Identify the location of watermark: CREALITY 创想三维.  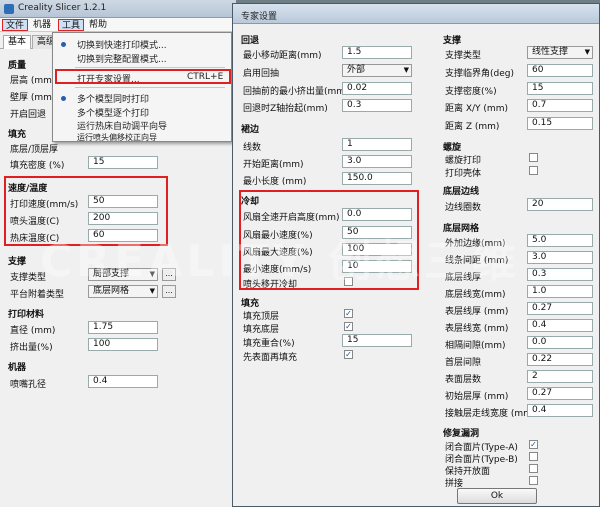
(280, 261).